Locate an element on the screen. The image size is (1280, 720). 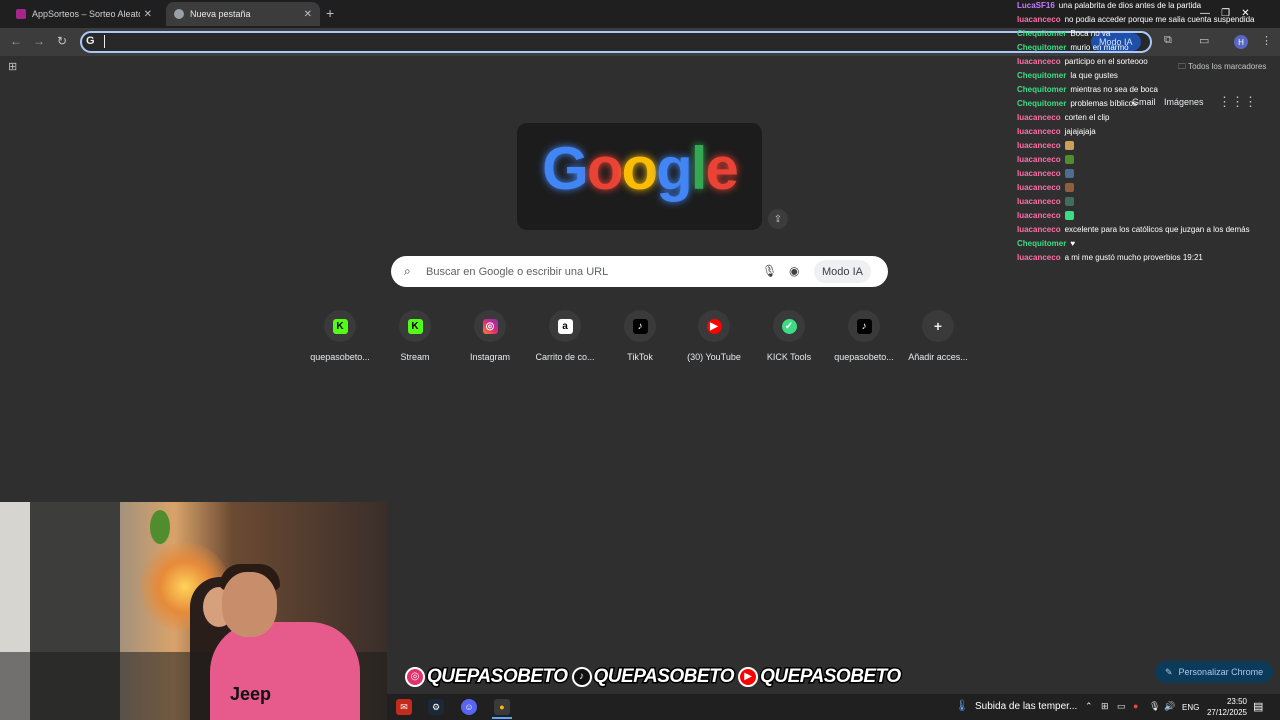
tab-title: Nueva pestaña is located at coordinates (220, 14).